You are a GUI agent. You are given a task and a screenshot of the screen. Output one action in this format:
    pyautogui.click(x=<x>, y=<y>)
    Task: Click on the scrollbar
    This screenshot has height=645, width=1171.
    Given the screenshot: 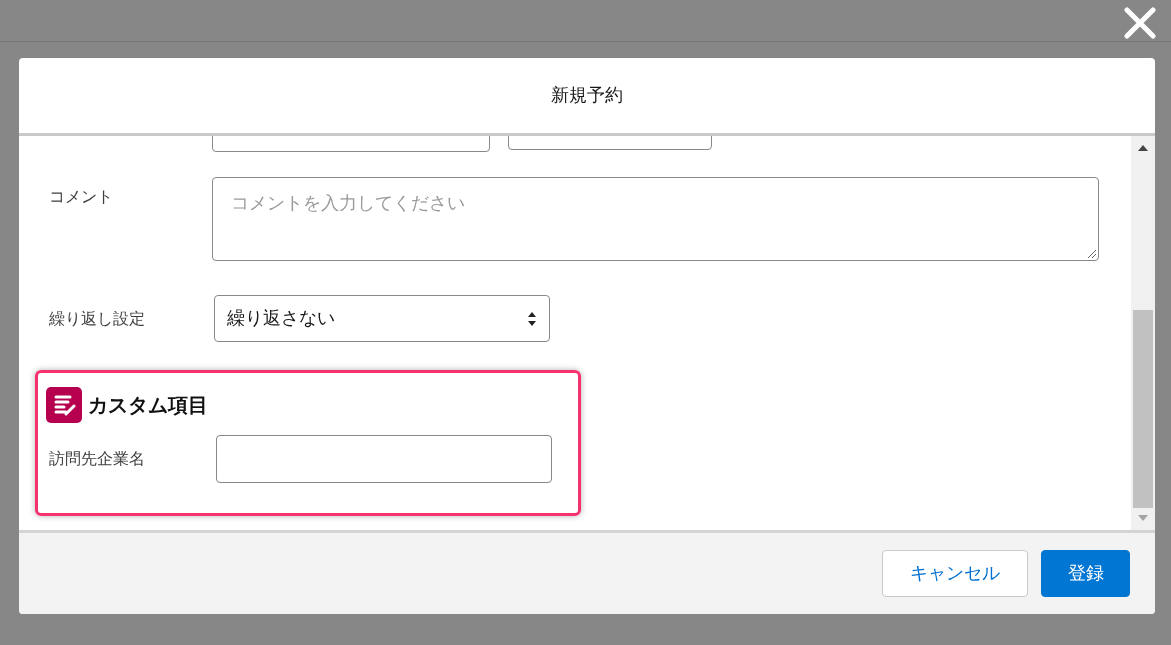 What is the action you would take?
    pyautogui.click(x=1143, y=333)
    